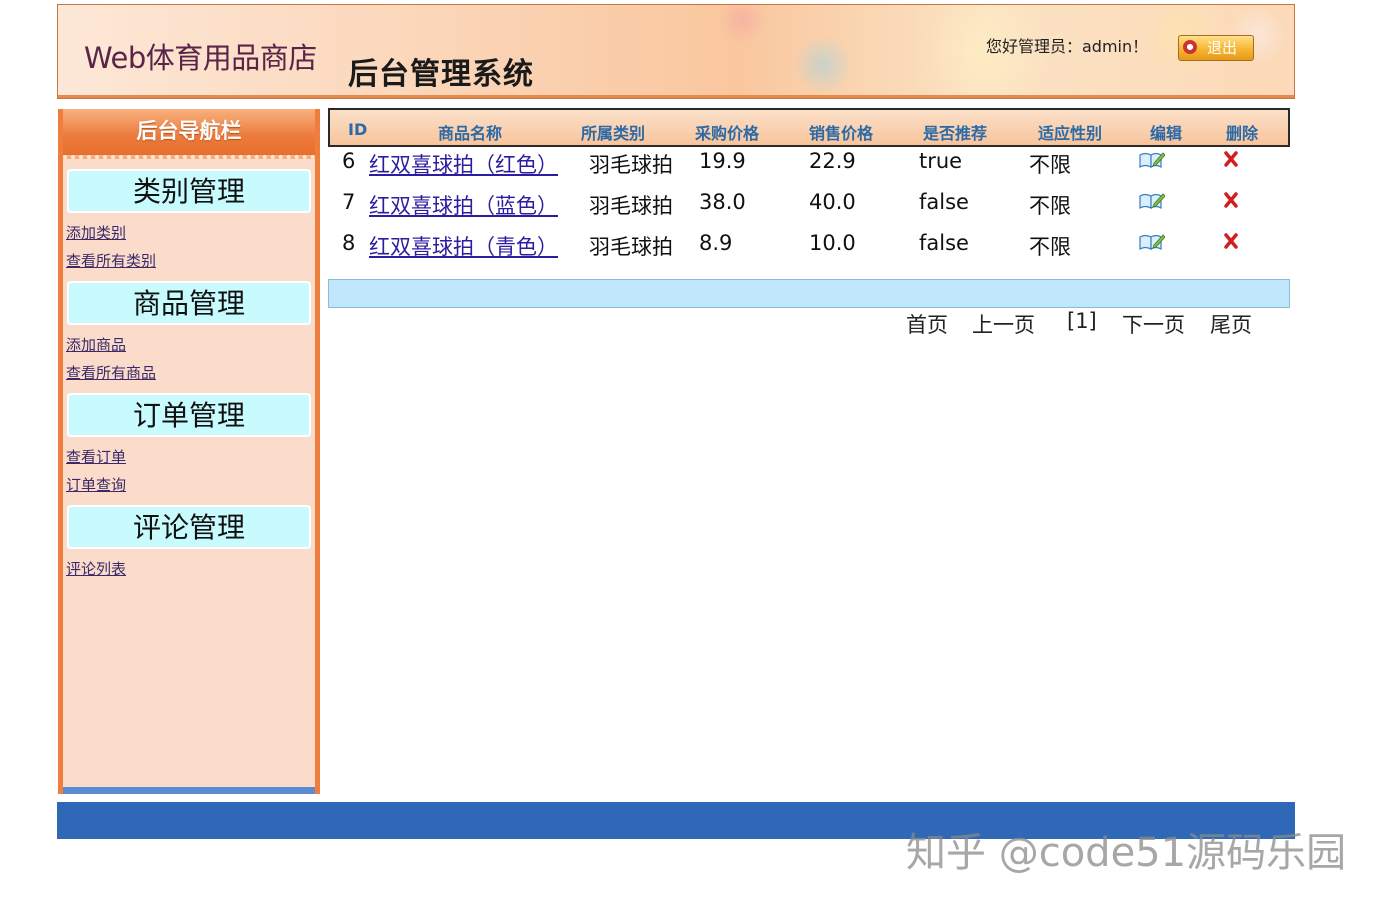  I want to click on pager-first: 首页, so click(927, 324).